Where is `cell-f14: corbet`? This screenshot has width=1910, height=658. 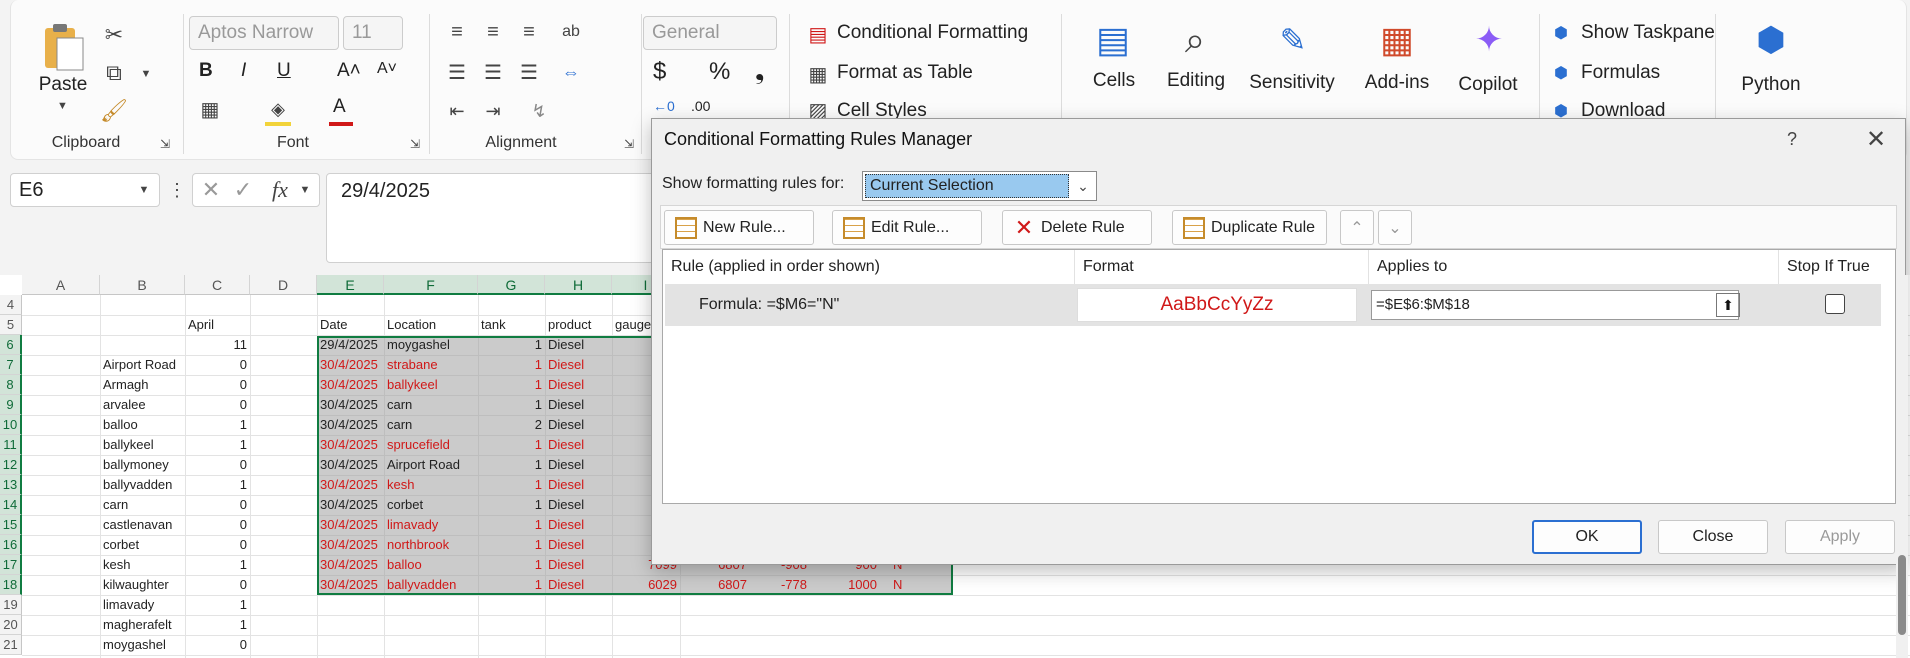 cell-f14: corbet is located at coordinates (431, 505).